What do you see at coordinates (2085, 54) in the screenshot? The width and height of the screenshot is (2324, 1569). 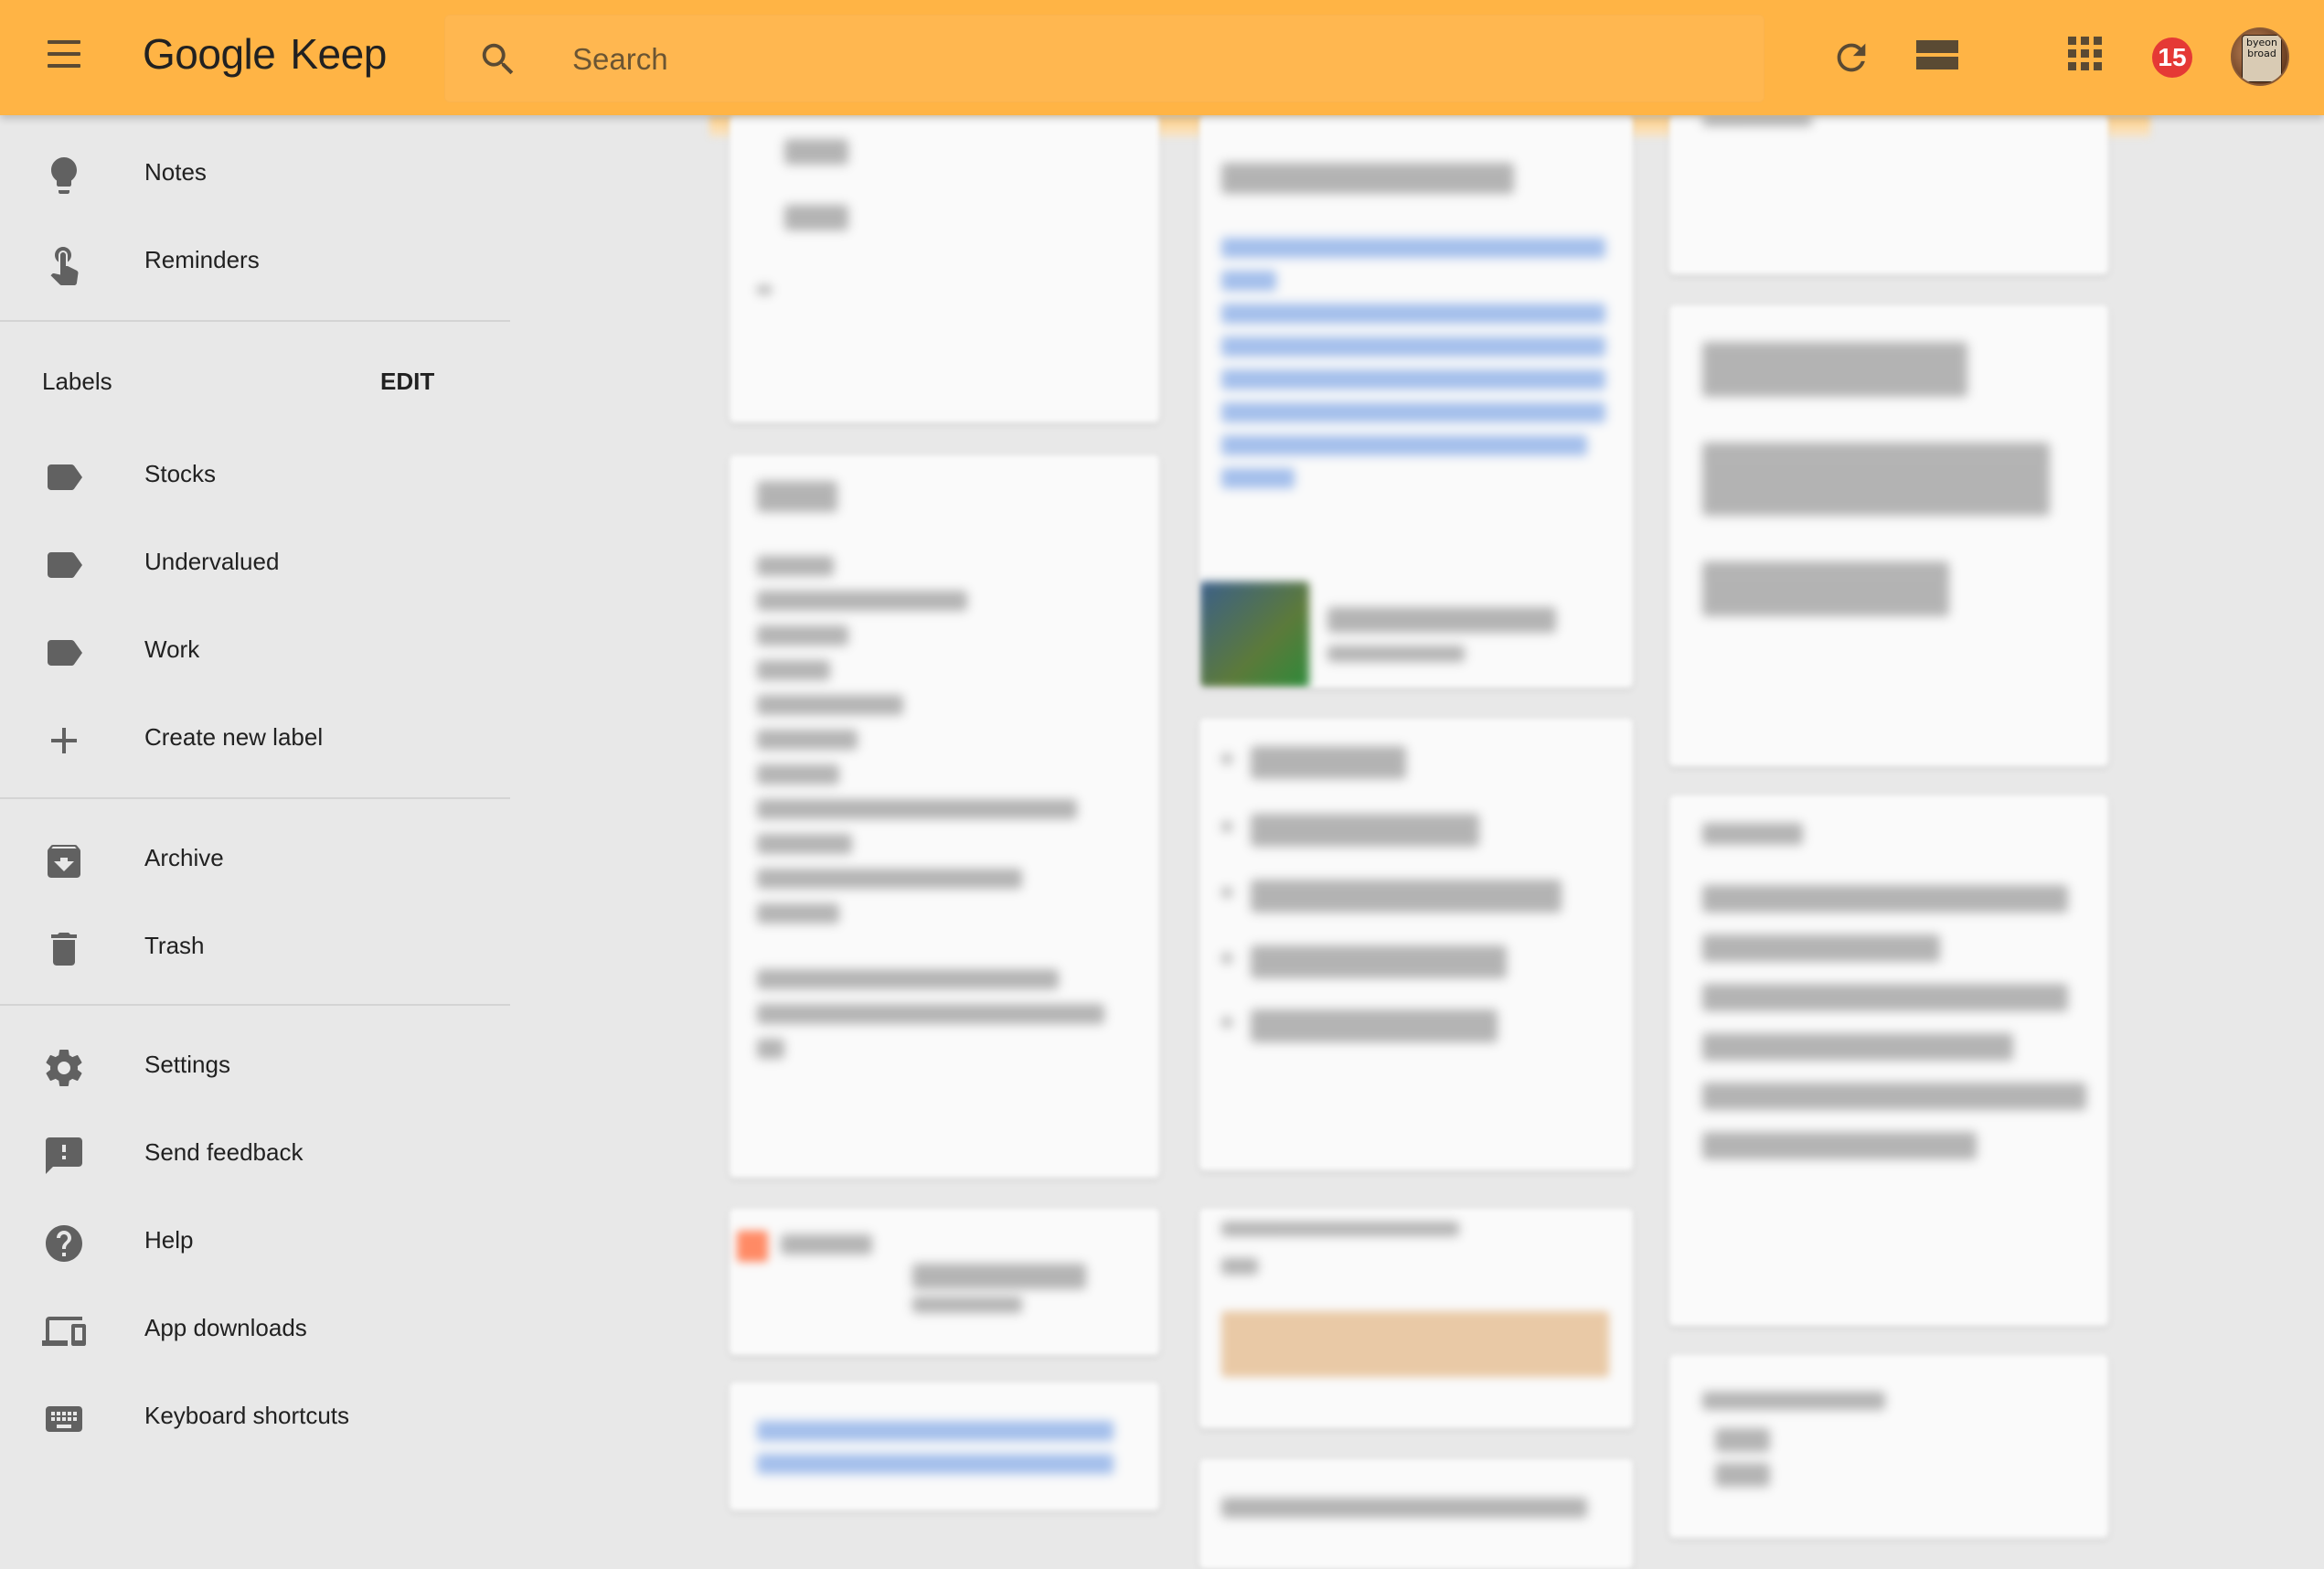 I see `google-apps-icon` at bounding box center [2085, 54].